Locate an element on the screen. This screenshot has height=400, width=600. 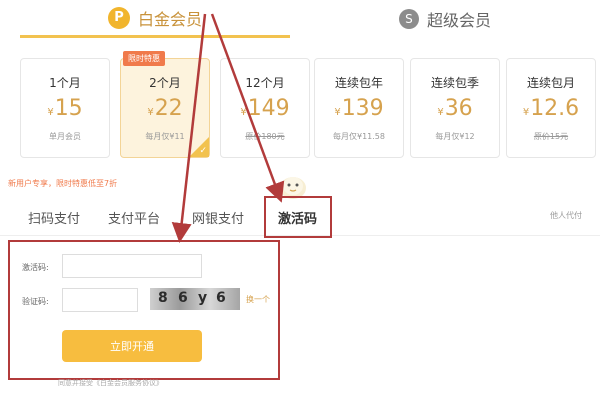
plan-title: 连续包季 is located at coordinates (454, 83).